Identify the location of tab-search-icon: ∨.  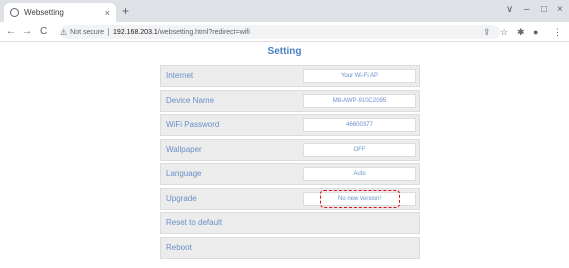
(509, 10).